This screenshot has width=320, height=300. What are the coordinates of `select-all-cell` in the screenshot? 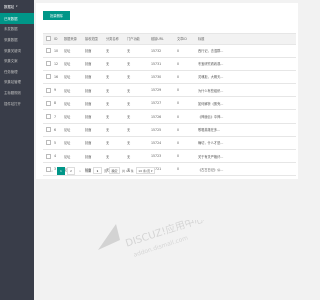 It's located at (48, 39).